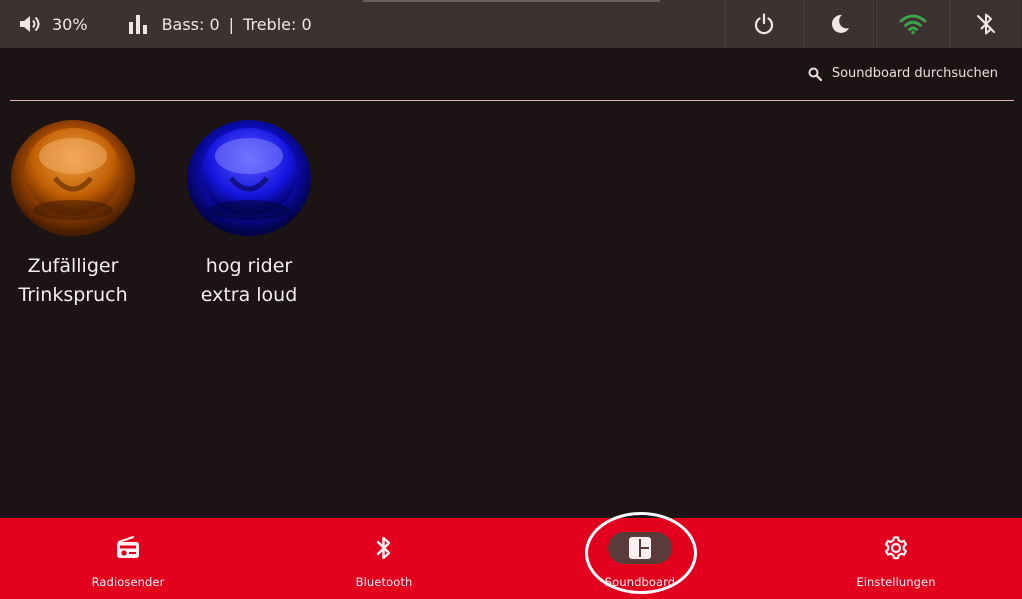 Image resolution: width=1022 pixels, height=599 pixels. I want to click on equalizer-icon, so click(137, 24).